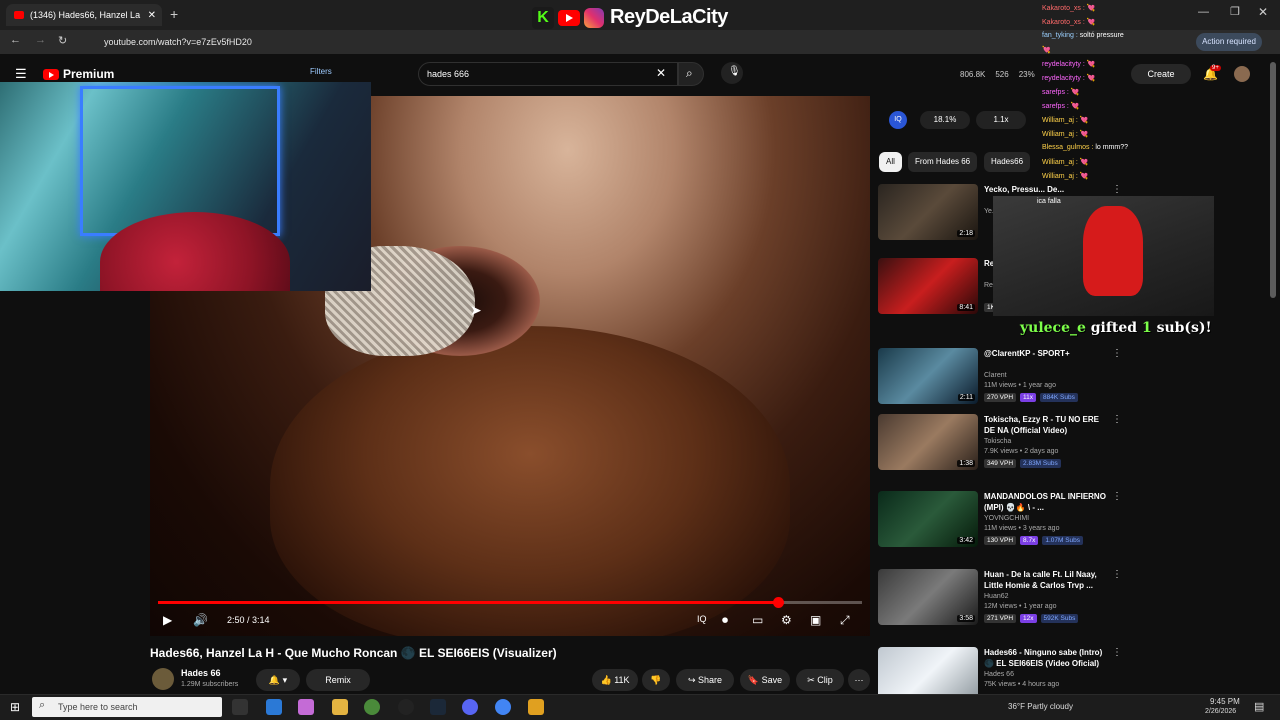 This screenshot has width=1280, height=720. What do you see at coordinates (470, 707) in the screenshot?
I see `discord-icon` at bounding box center [470, 707].